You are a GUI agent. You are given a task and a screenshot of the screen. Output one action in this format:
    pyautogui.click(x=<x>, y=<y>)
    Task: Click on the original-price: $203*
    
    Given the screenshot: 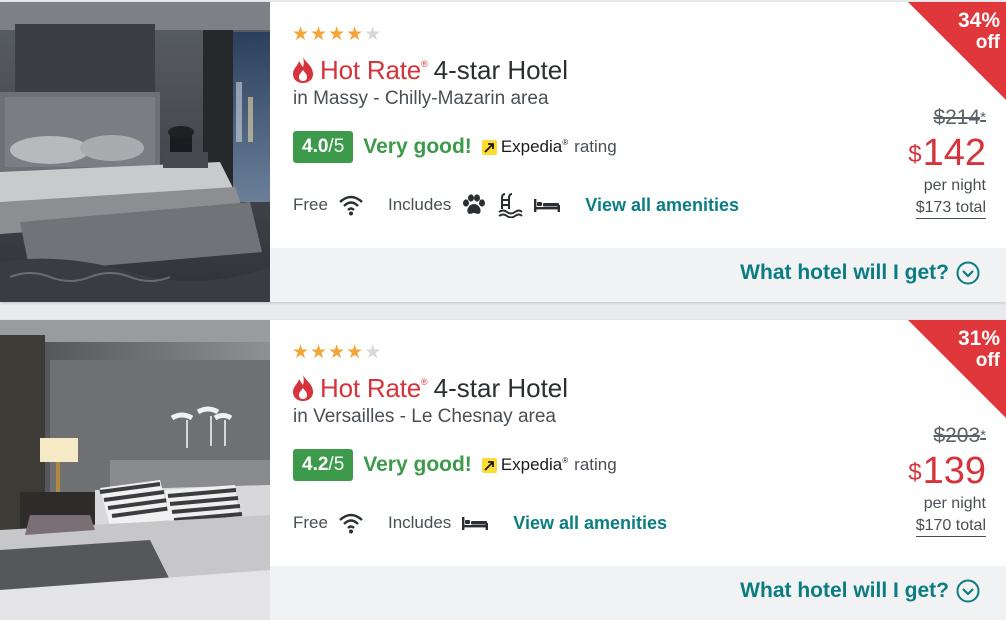 What is the action you would take?
    pyautogui.click(x=921, y=436)
    